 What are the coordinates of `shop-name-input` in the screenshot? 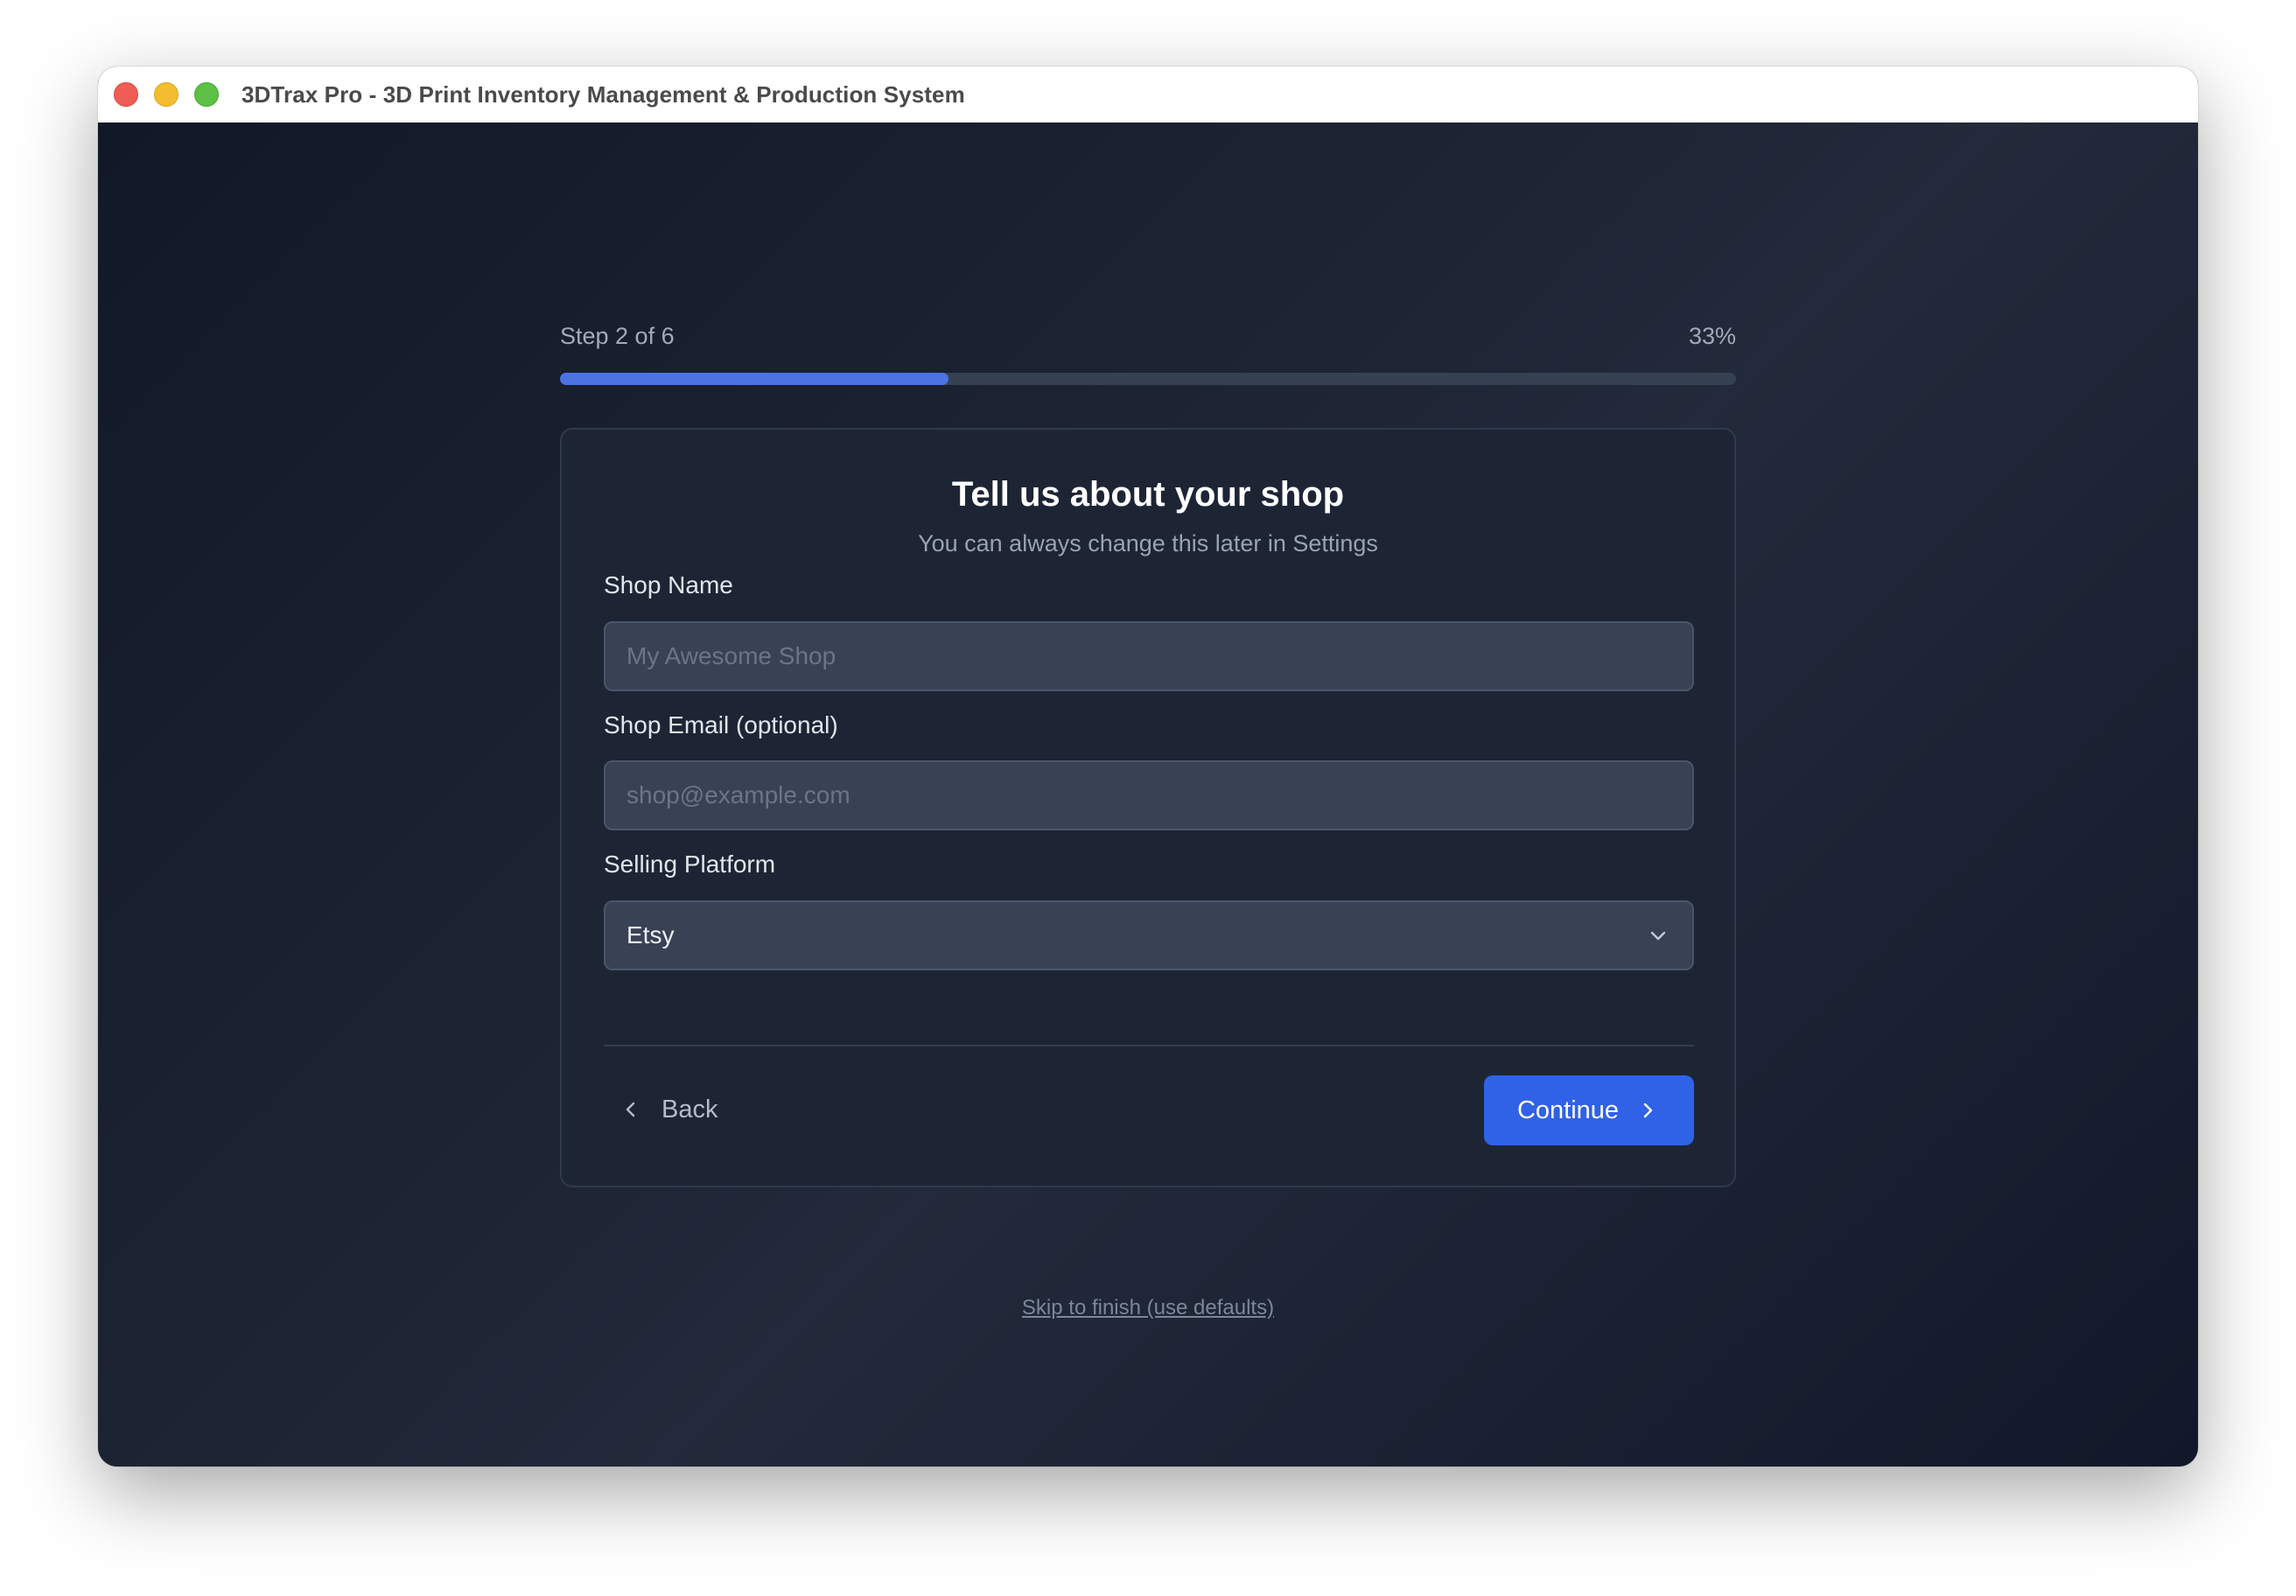 It's located at (1149, 656).